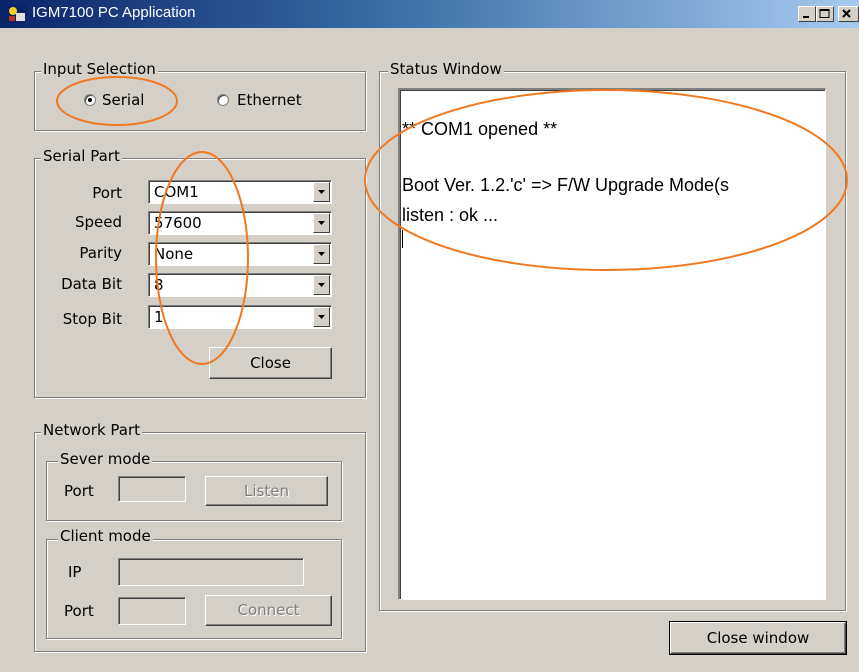 Image resolution: width=859 pixels, height=672 pixels. I want to click on ip-label: IP, so click(75, 572).